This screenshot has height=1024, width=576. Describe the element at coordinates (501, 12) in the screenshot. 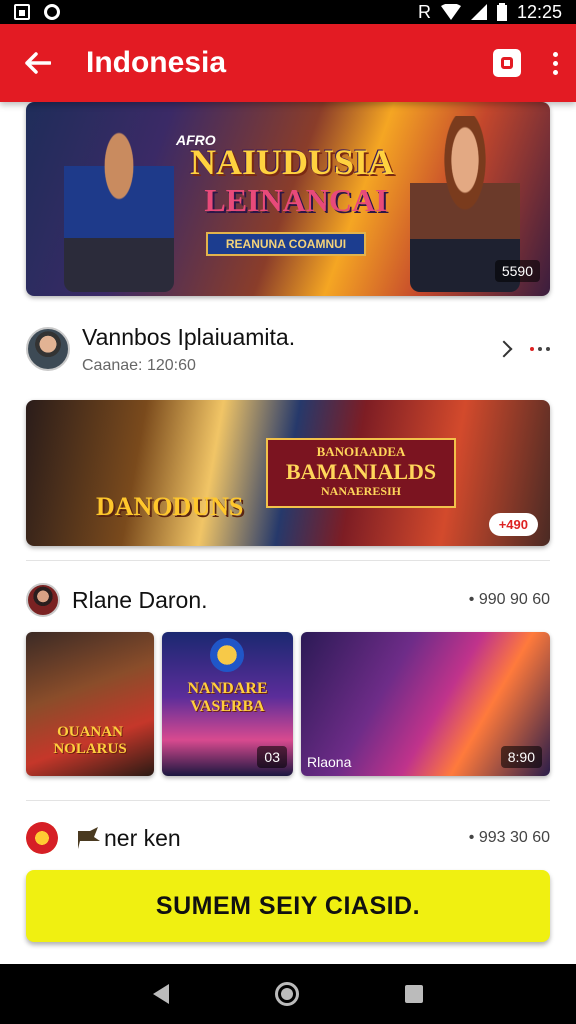

I see `battery-icon` at that location.